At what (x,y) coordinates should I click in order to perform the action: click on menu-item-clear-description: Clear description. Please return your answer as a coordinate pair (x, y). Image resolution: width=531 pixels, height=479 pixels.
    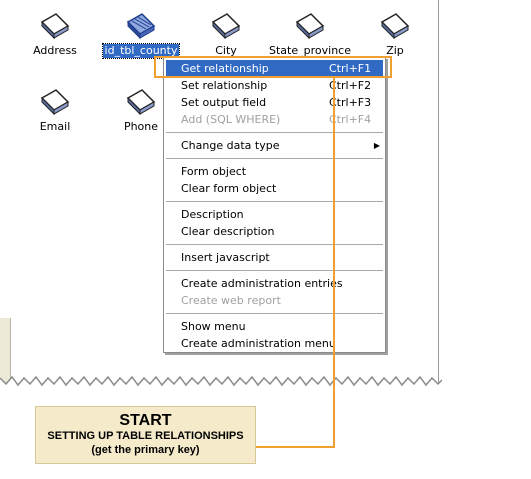
    Looking at the image, I should click on (274, 231).